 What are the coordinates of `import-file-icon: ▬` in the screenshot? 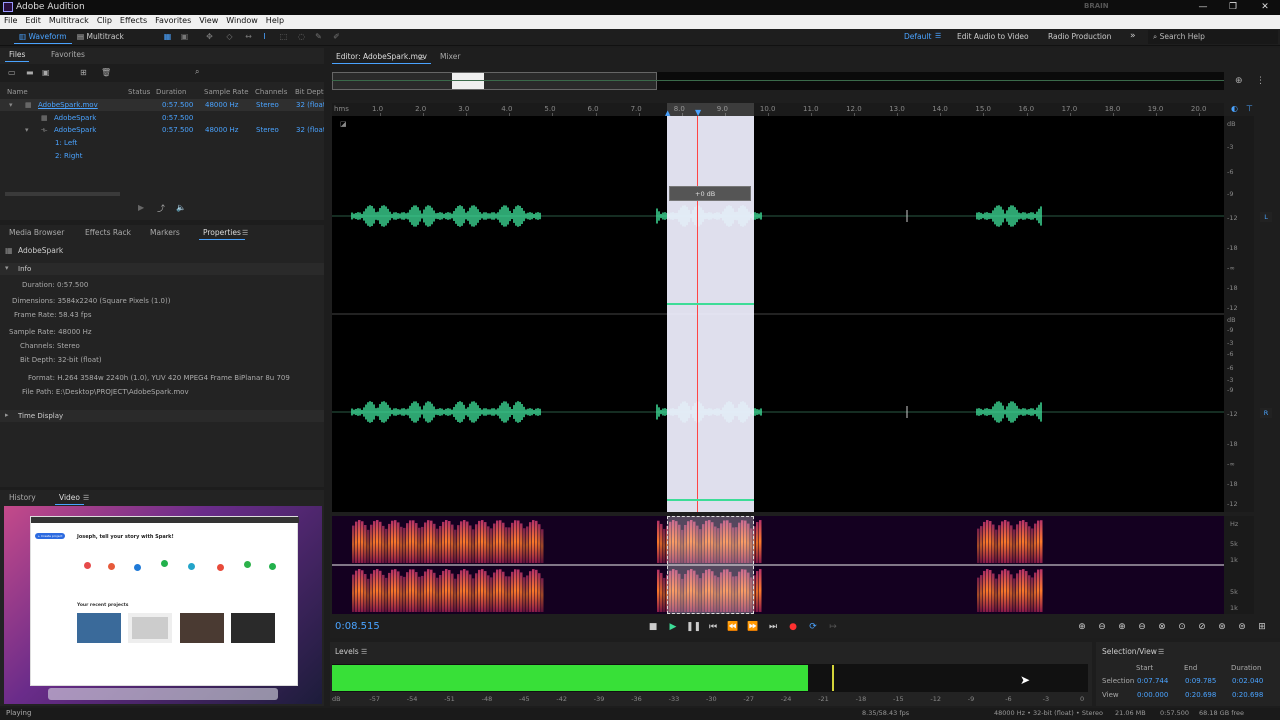 It's located at (30, 72).